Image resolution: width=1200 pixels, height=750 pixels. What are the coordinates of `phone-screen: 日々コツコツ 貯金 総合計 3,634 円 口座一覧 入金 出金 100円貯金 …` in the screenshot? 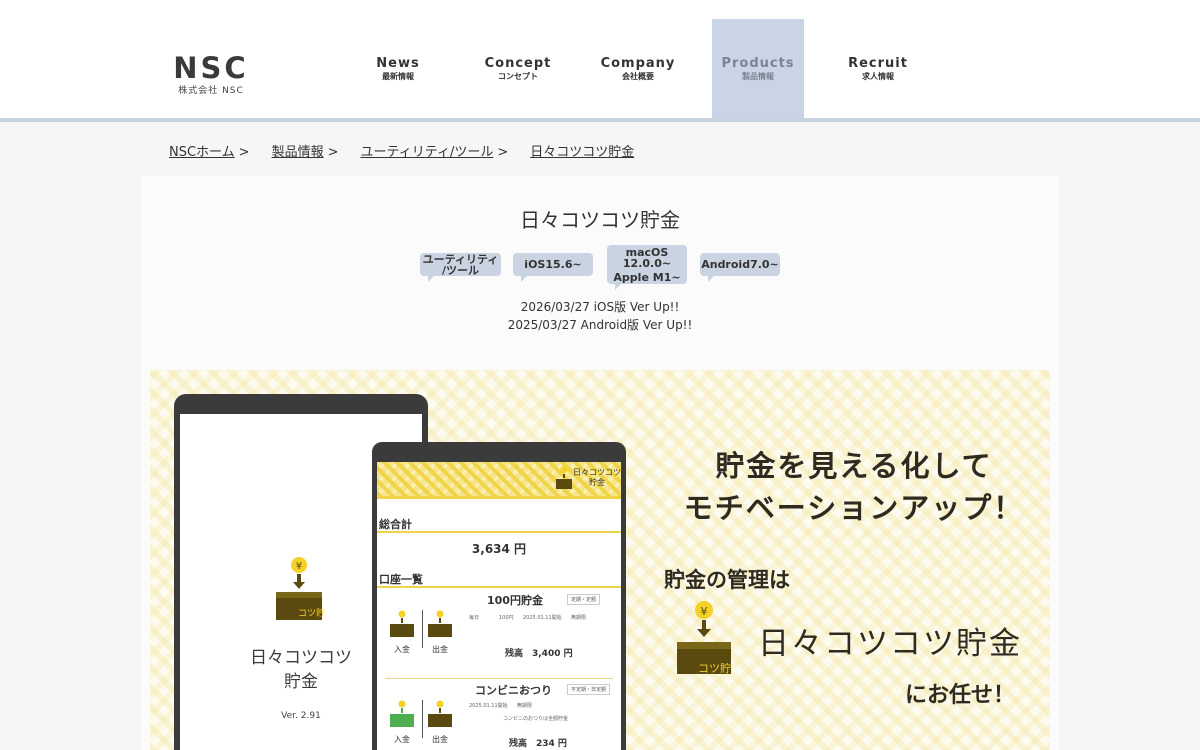 It's located at (499, 606).